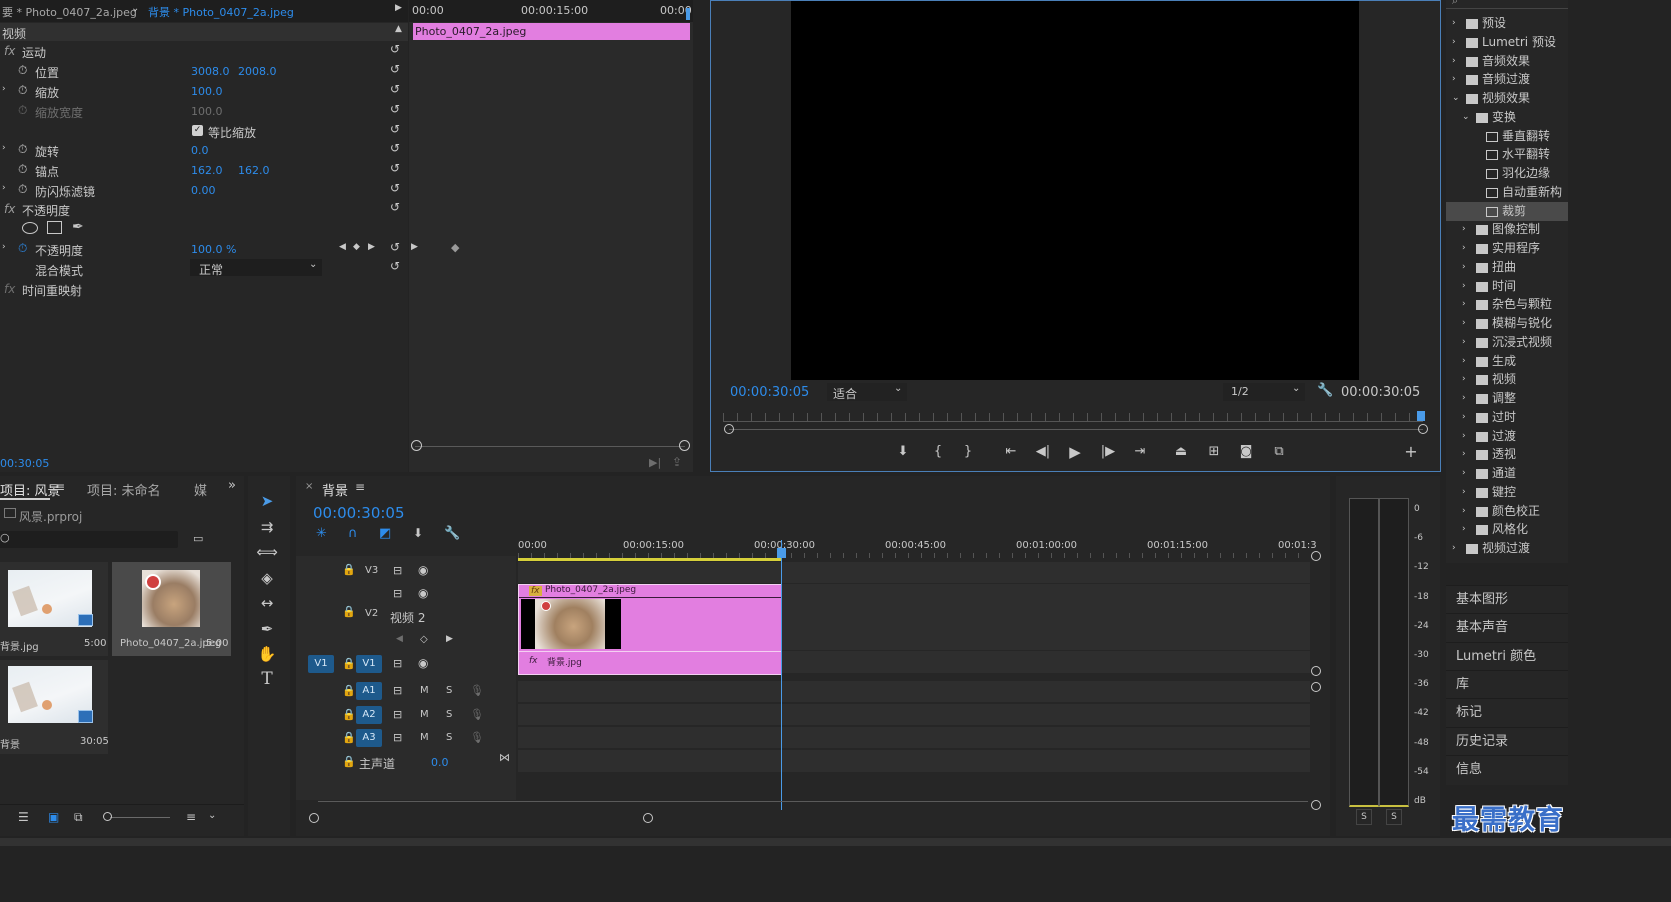  Describe the element at coordinates (1507, 599) in the screenshot. I see `side-panel-tab: 基本图形` at that location.